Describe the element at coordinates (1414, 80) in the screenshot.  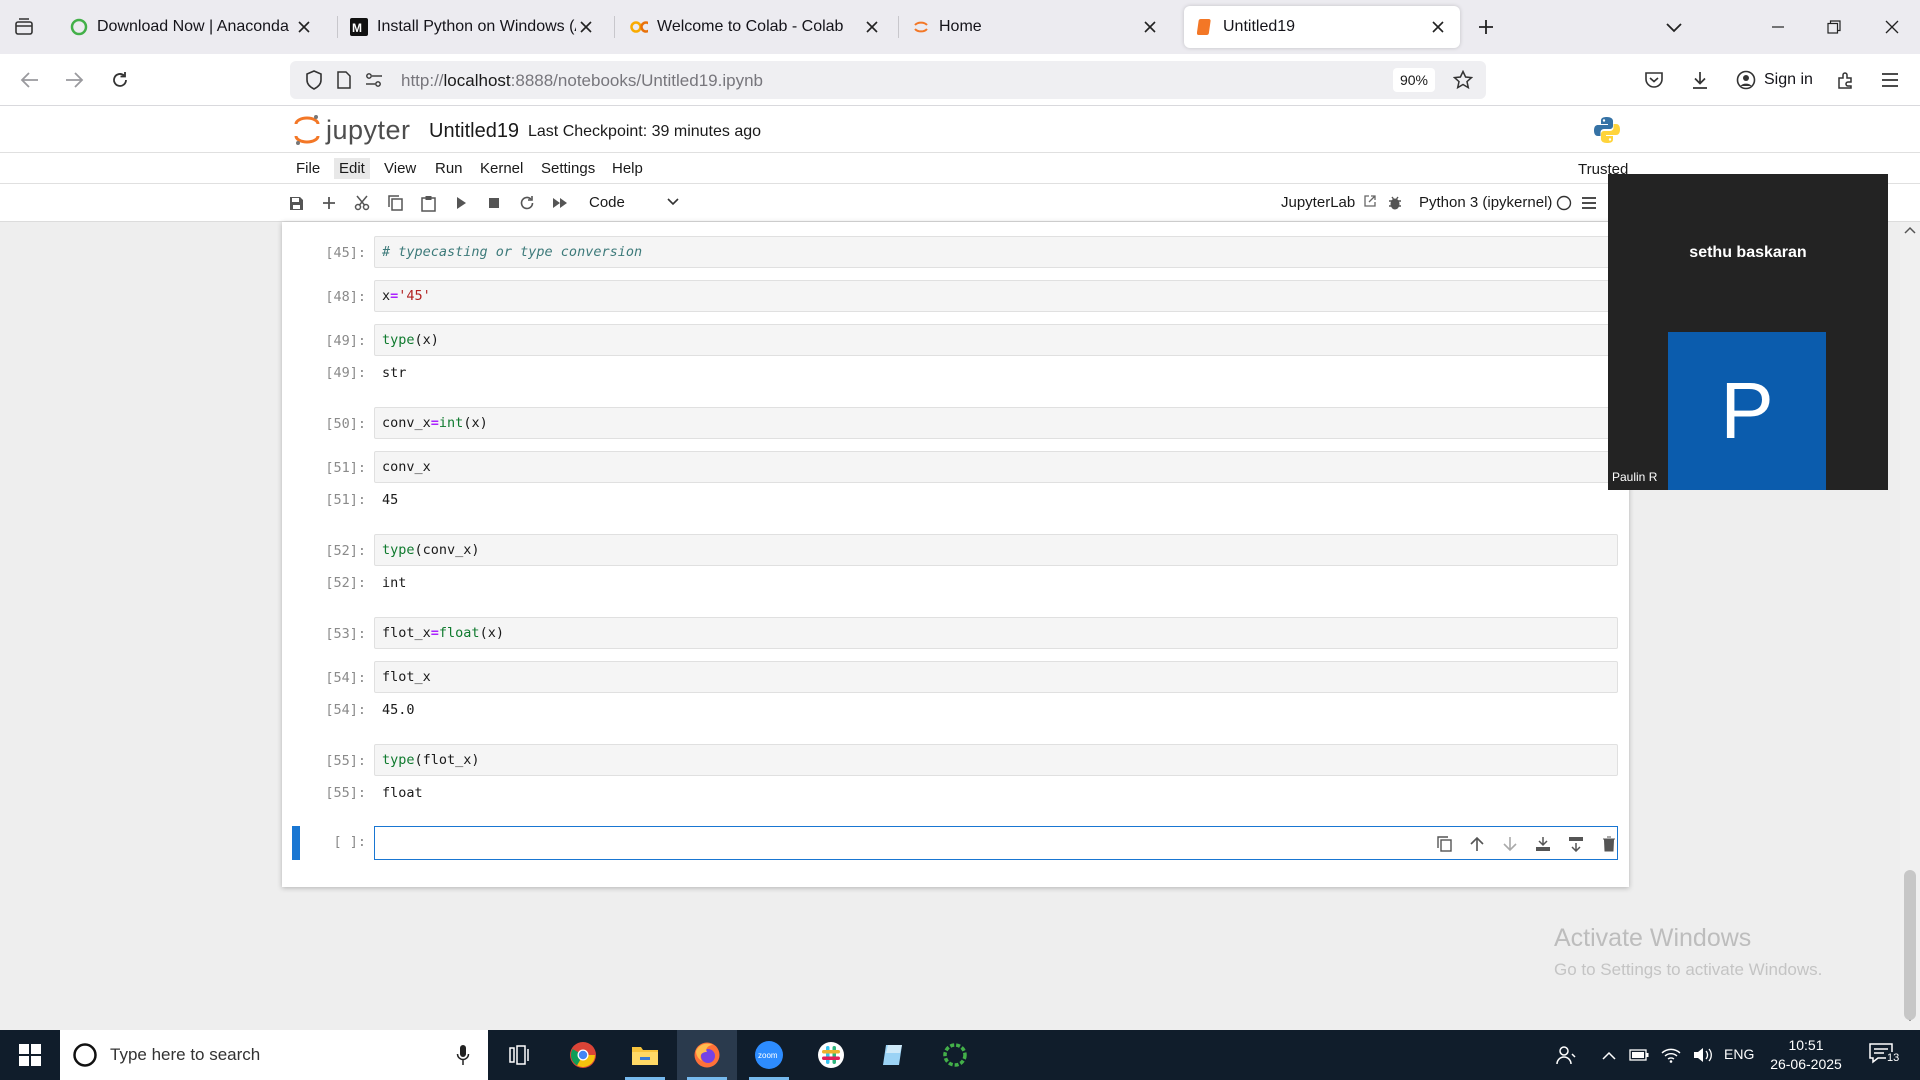
I see `zoom-badge: 90%` at that location.